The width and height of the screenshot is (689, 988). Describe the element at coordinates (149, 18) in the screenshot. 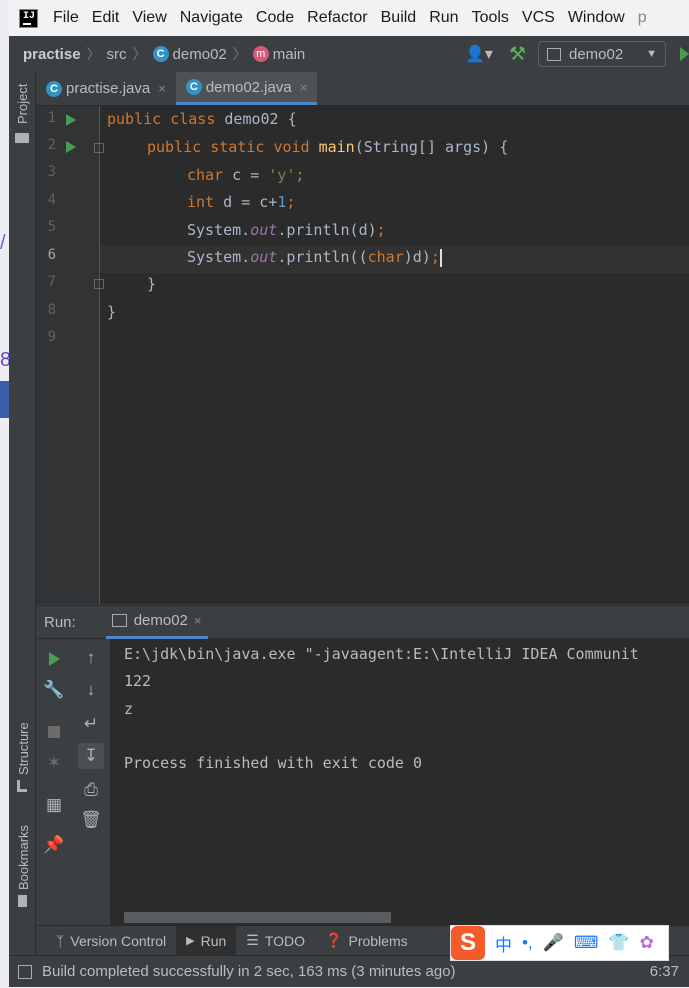

I see `menu-view: View` at that location.